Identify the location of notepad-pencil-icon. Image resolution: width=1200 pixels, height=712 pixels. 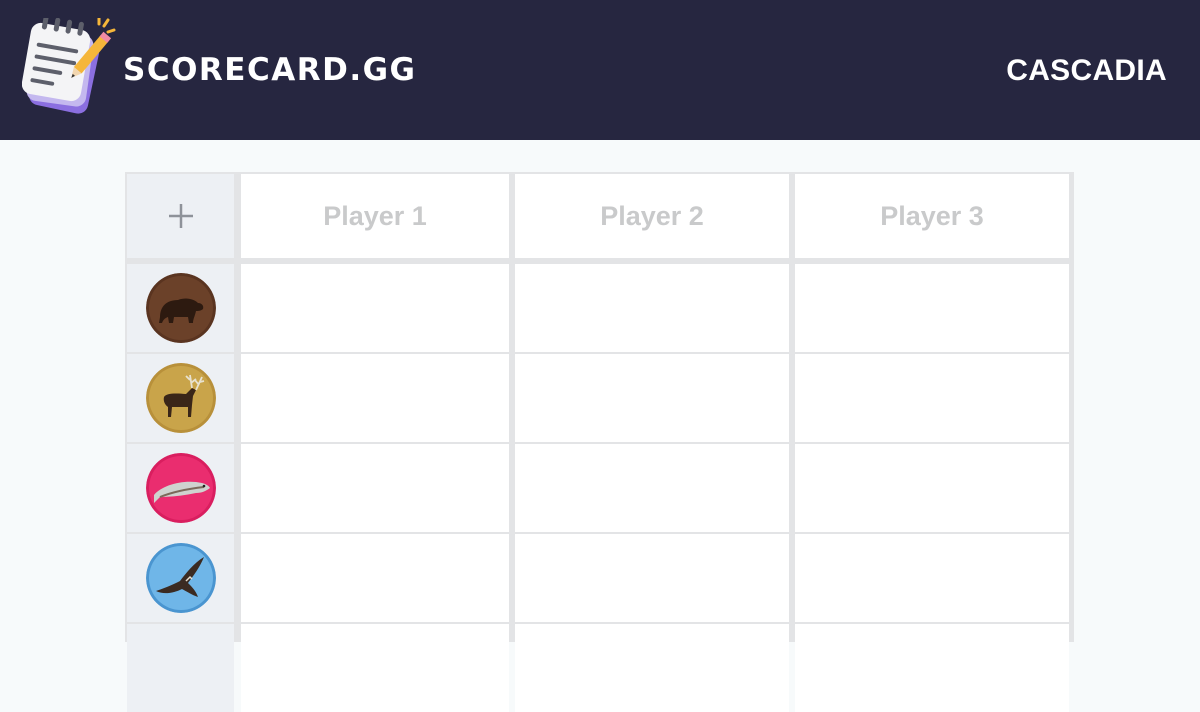
(69, 66).